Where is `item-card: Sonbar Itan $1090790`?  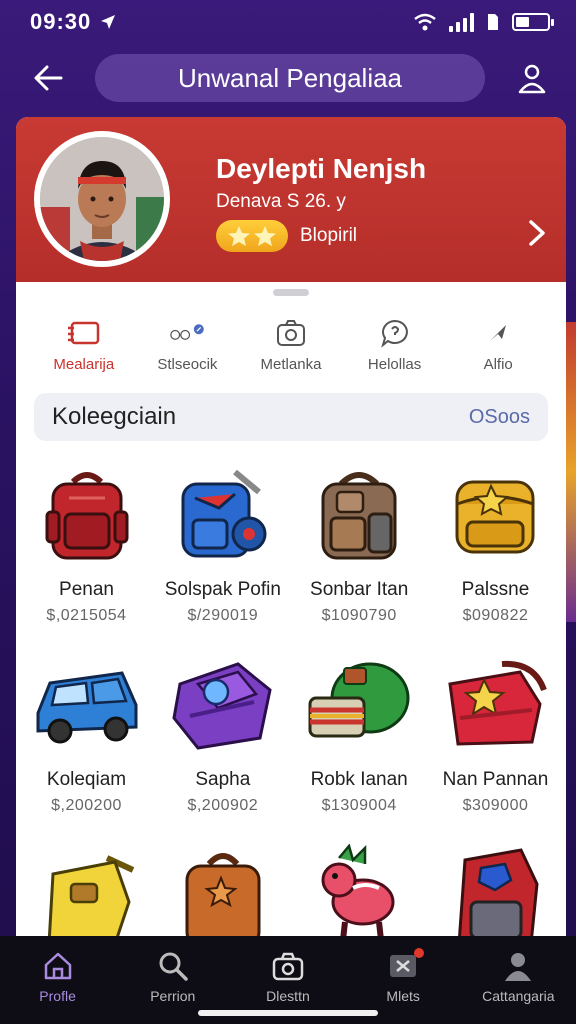
item-card: Sonbar Itan $1090790 is located at coordinates (359, 554).